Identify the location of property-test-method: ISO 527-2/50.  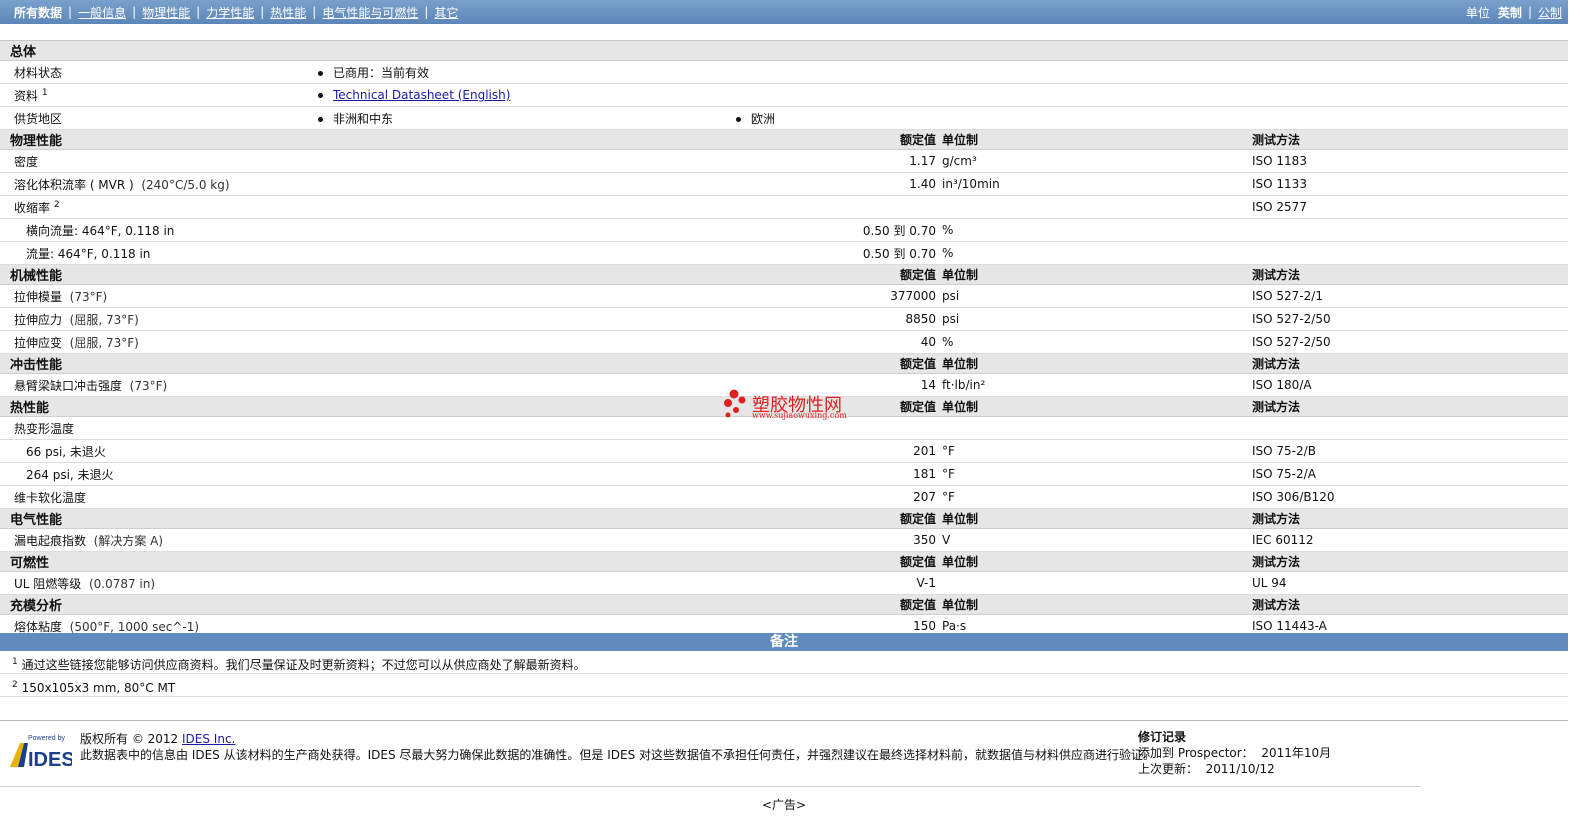
(1410, 342).